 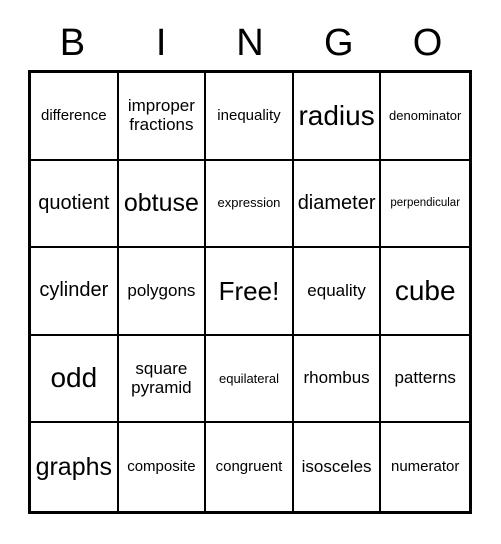 I want to click on bingo-cell-label: graphs, so click(x=74, y=466).